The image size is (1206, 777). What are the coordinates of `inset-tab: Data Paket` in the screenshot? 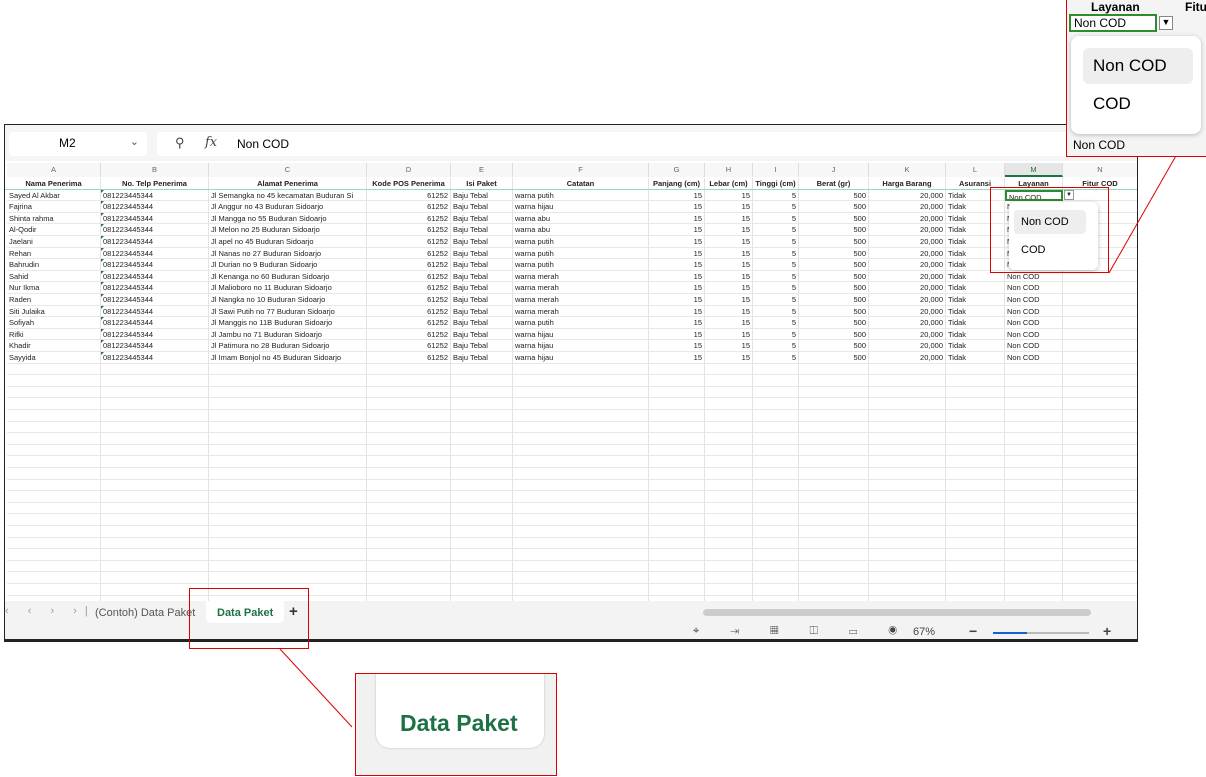 It's located at (460, 711).